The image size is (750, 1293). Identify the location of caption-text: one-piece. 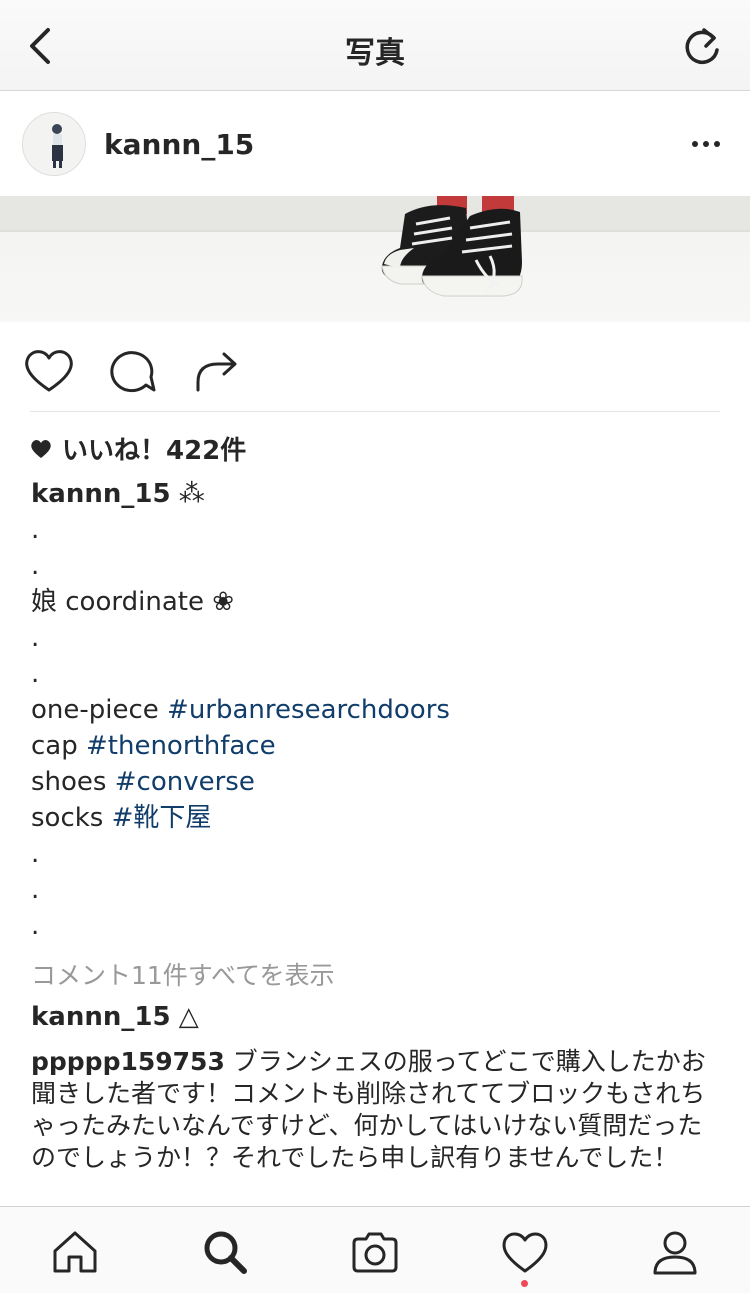
(99, 710).